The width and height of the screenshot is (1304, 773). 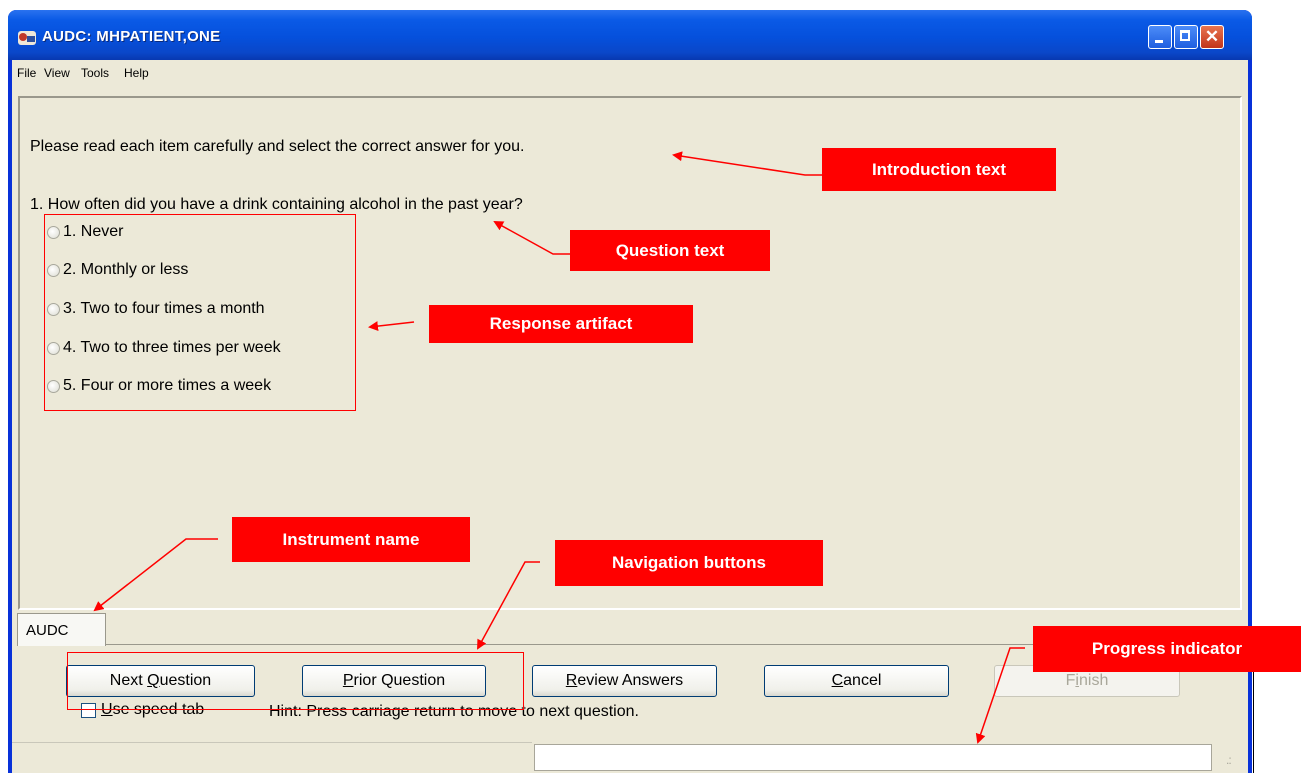 What do you see at coordinates (391, 326) in the screenshot?
I see `arrow-response` at bounding box center [391, 326].